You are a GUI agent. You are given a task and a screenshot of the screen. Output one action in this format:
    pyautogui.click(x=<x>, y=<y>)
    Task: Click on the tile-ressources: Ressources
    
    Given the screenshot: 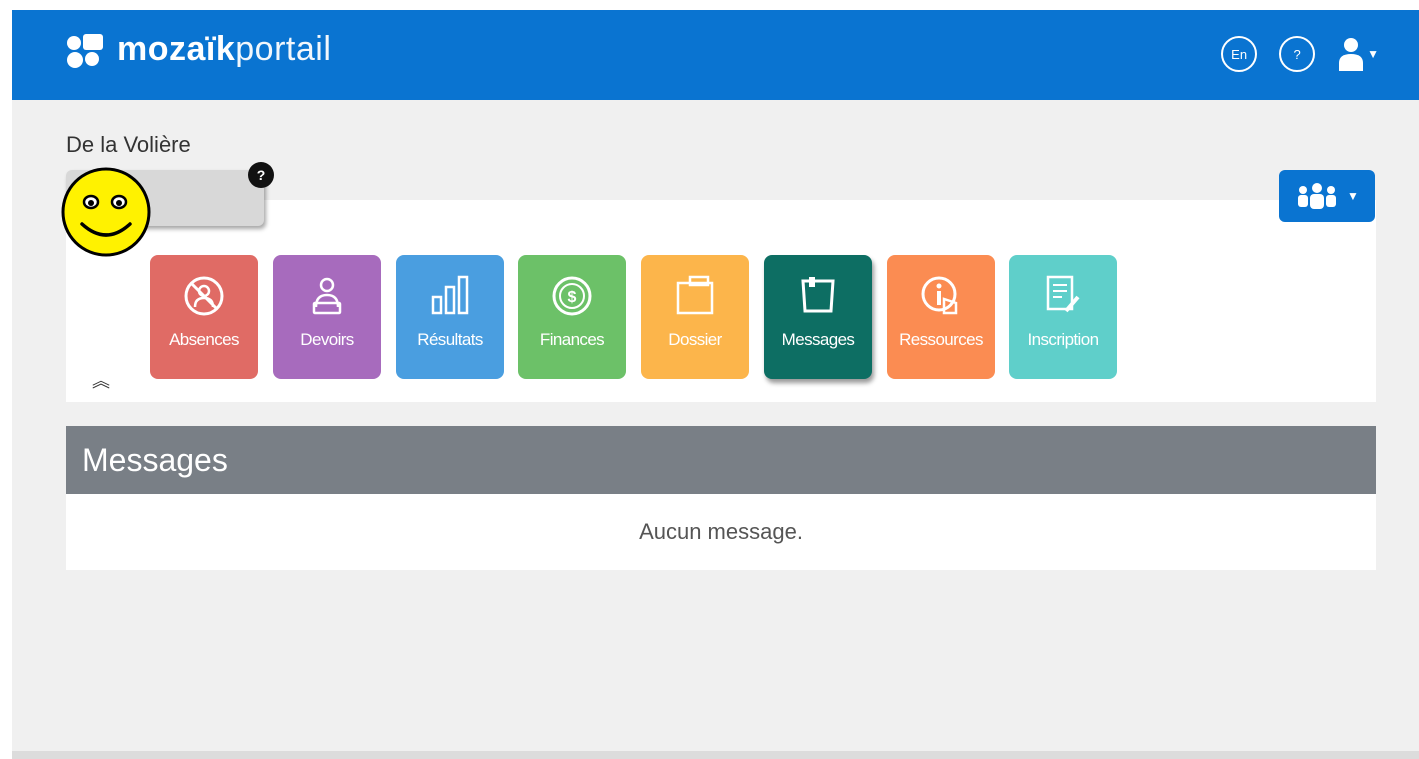 What is the action you would take?
    pyautogui.click(x=941, y=317)
    